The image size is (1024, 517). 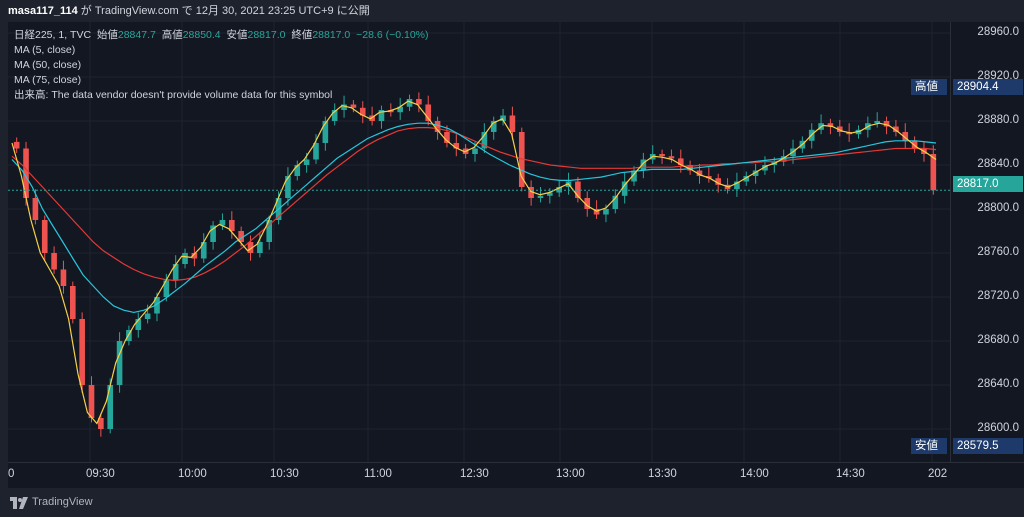 I want to click on price-tick: 28680.0, so click(x=998, y=340).